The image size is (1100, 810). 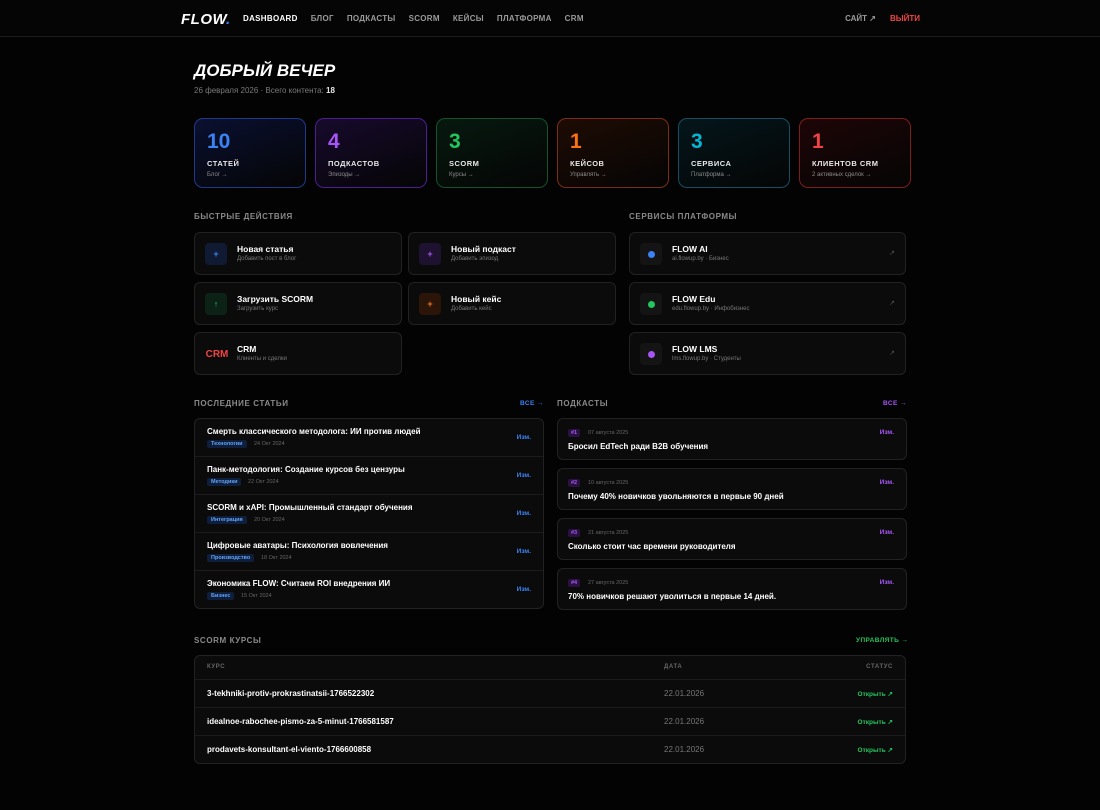 I want to click on service-card: FLOW AI ai.flowup.by · Бизнес ↗, so click(x=767, y=253).